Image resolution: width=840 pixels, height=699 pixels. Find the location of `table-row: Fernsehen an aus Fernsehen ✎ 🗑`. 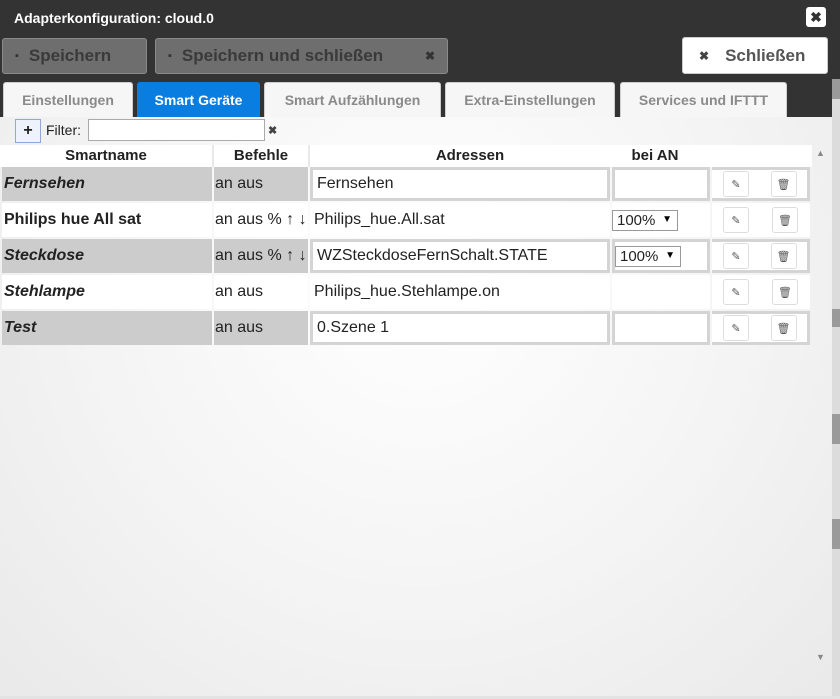

table-row: Fernsehen an aus Fernsehen ✎ 🗑 is located at coordinates (406, 185).